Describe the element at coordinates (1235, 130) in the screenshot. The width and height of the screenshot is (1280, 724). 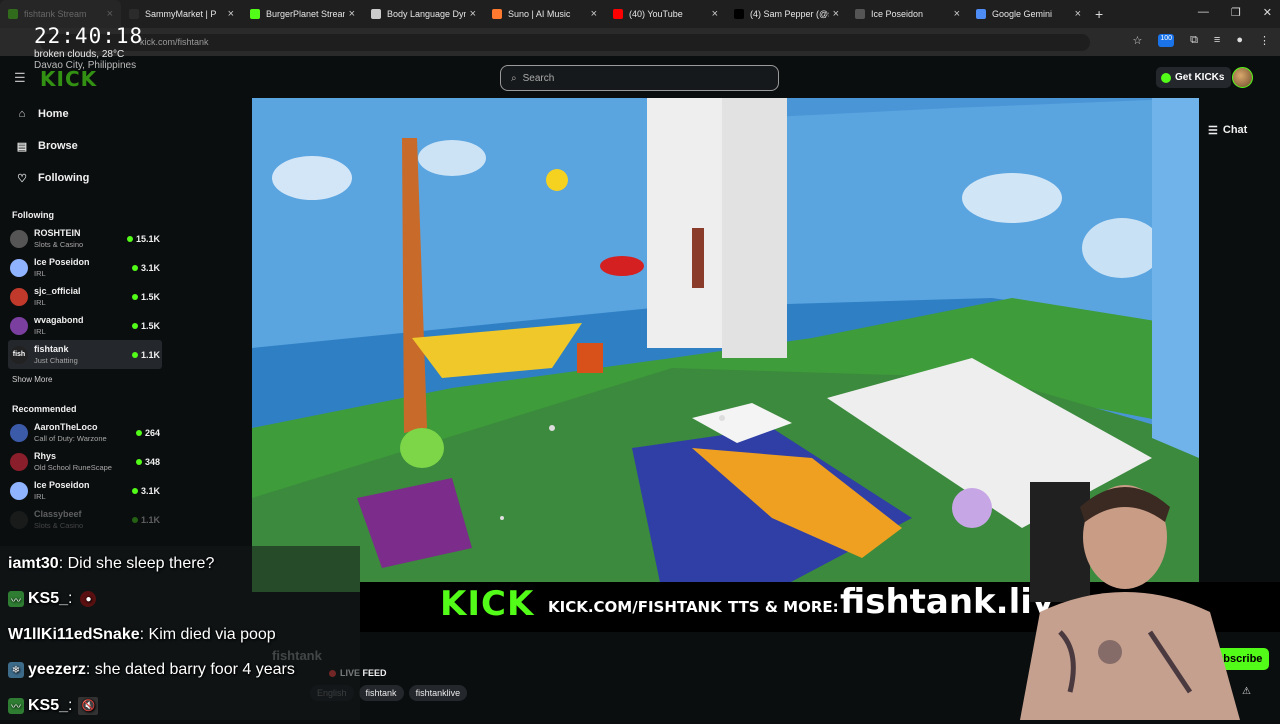
I see `chat-button-label: Chat` at that location.